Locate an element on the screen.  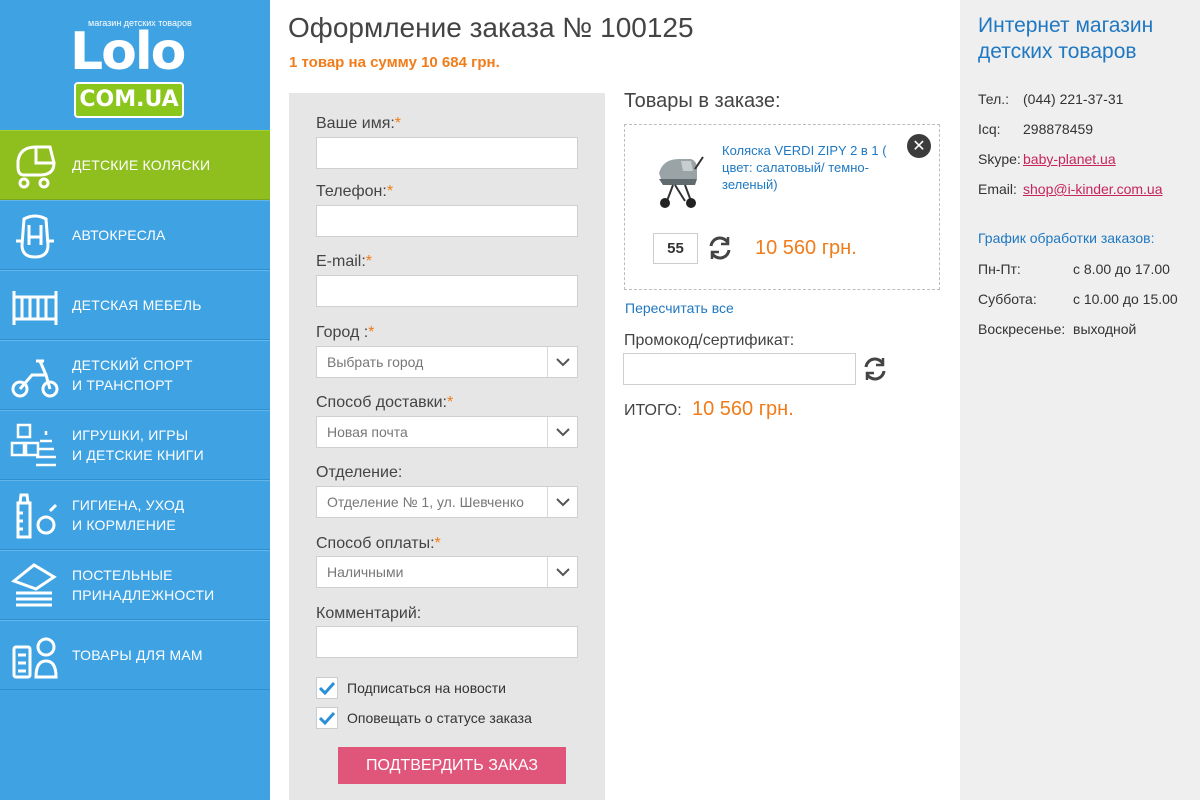
baby-monitor-icon is located at coordinates (35, 656).